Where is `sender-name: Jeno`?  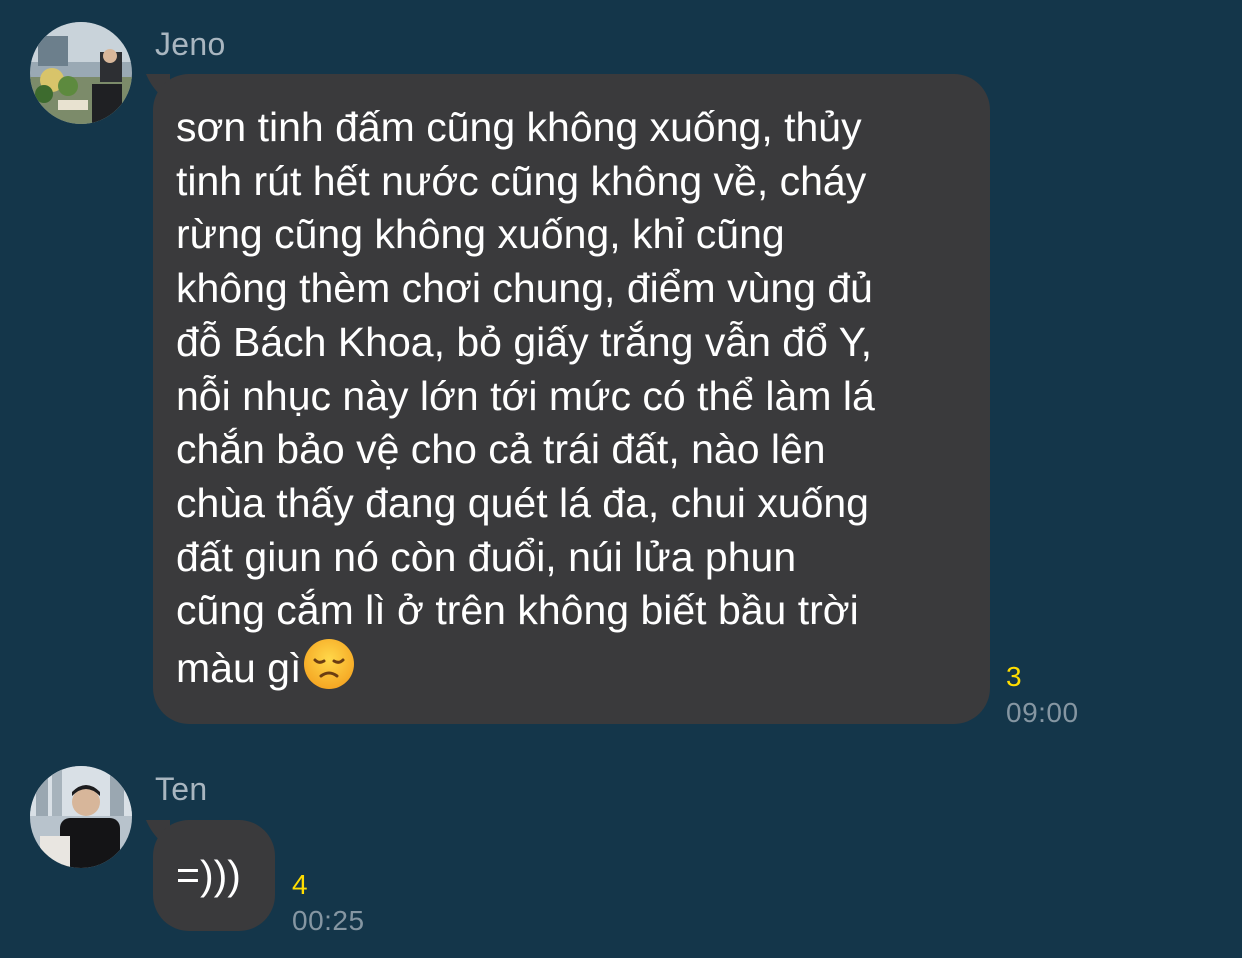 sender-name: Jeno is located at coordinates (190, 44).